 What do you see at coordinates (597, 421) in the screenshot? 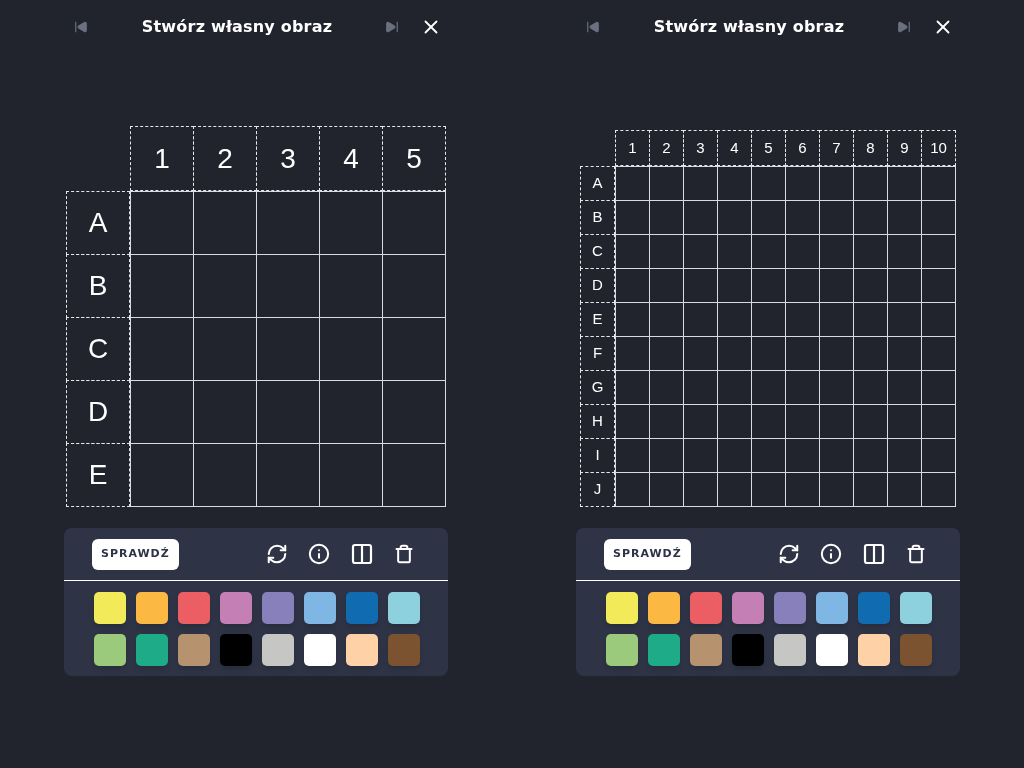
I see `row-header: H` at bounding box center [597, 421].